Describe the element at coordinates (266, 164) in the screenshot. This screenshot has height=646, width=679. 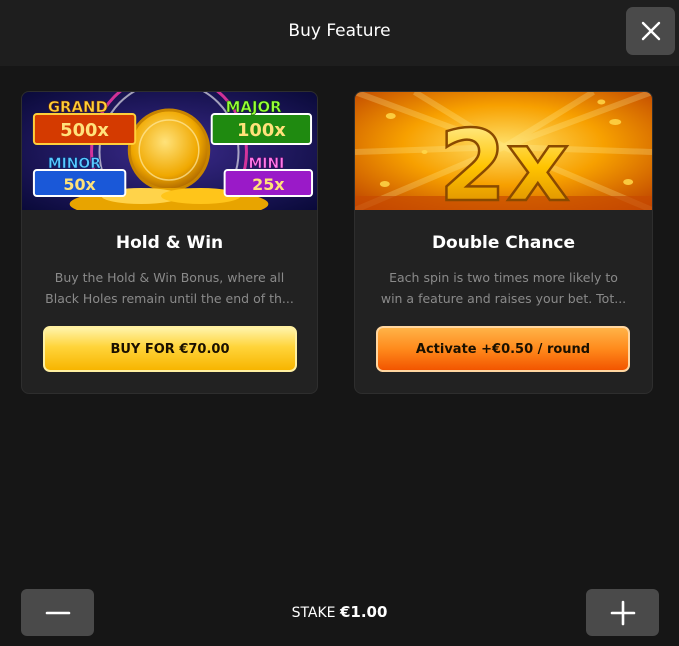
I see `jackpot-mini-label: MINI` at that location.